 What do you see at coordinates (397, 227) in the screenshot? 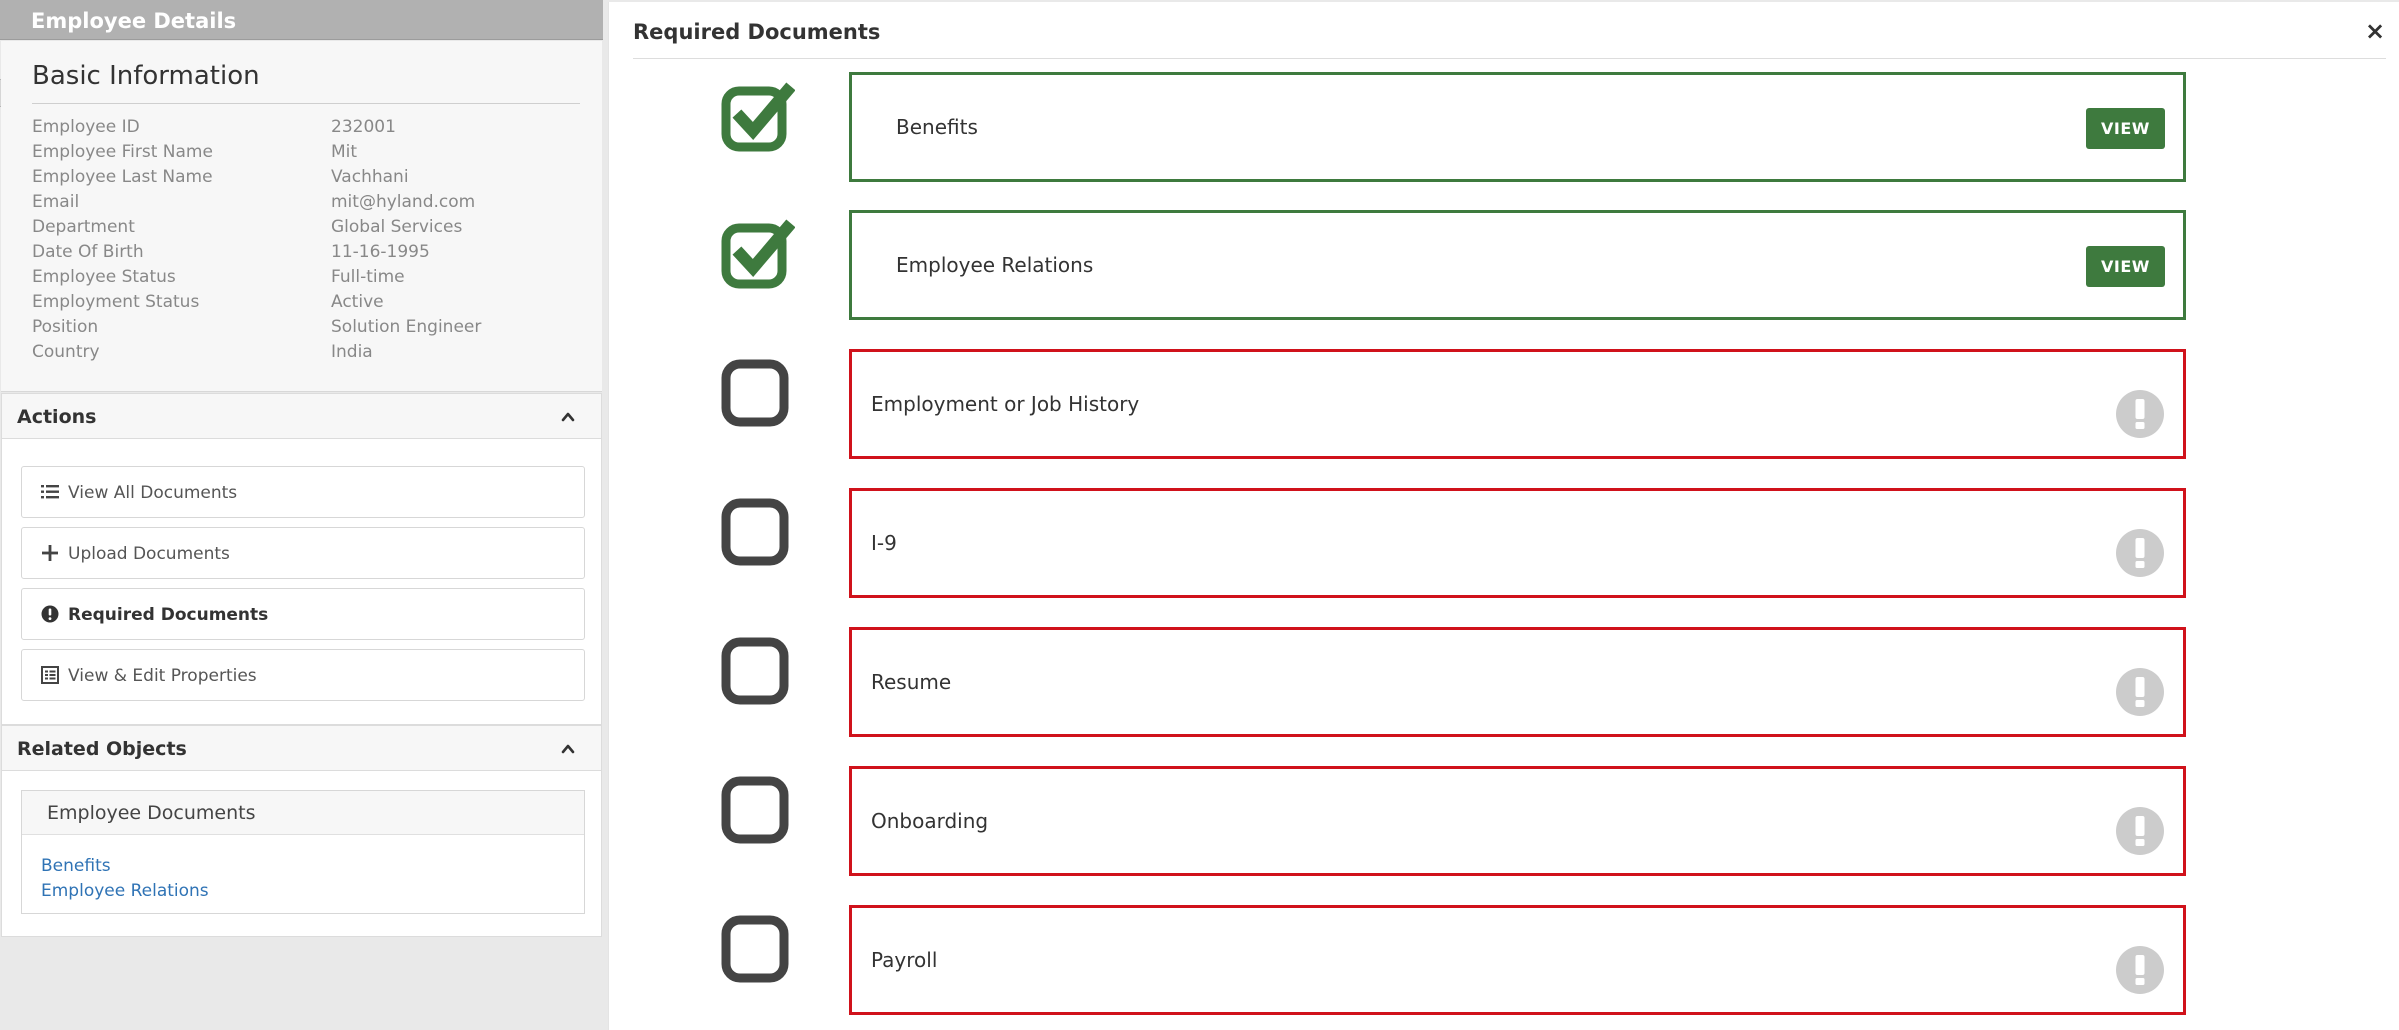
I see `info-value: Global Services` at bounding box center [397, 227].